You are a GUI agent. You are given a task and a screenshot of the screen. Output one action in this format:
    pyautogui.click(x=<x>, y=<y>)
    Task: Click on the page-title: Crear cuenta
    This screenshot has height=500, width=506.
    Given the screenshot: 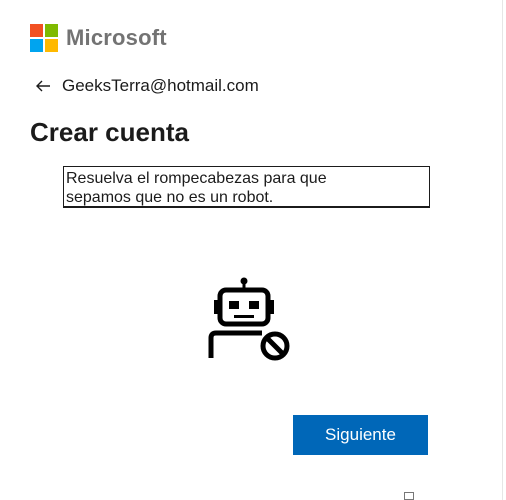 What is the action you would take?
    pyautogui.click(x=109, y=132)
    